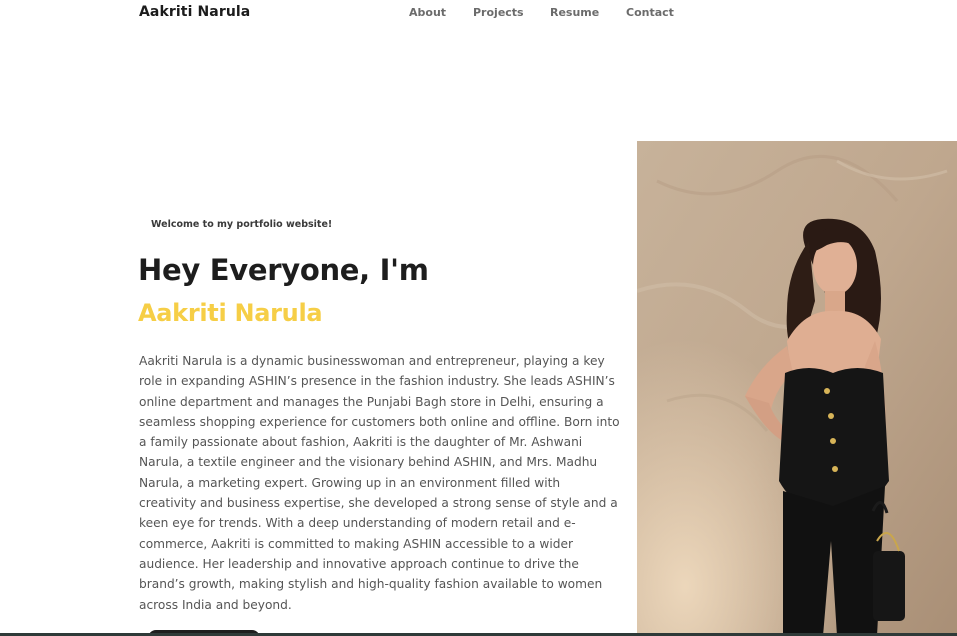 This screenshot has width=957, height=636. Describe the element at coordinates (230, 313) in the screenshot. I see `hero-name: Aakriti Narula` at that location.